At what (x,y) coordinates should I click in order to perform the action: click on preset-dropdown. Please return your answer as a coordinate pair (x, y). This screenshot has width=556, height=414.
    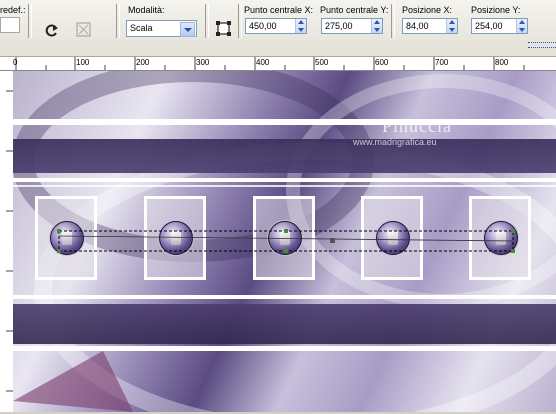
    Looking at the image, I should click on (10, 25).